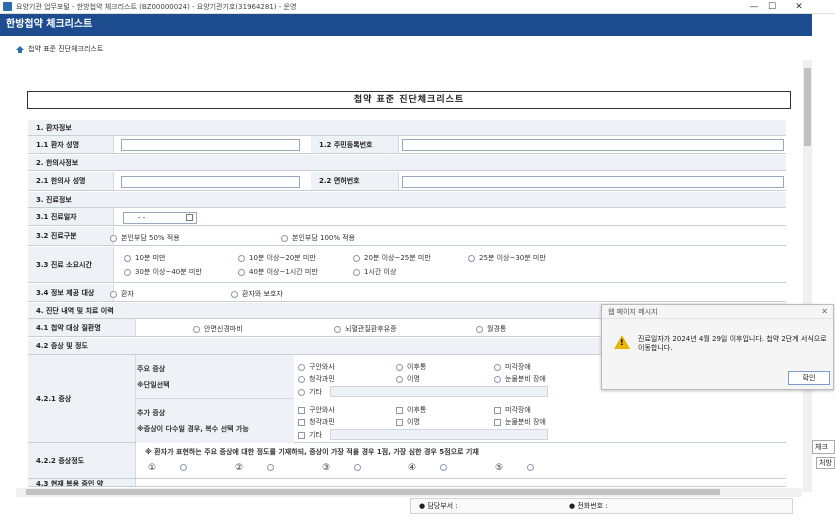 This screenshot has width=835, height=522. What do you see at coordinates (408, 422) in the screenshot?
I see `extra-symptom-option-5: 이명` at bounding box center [408, 422].